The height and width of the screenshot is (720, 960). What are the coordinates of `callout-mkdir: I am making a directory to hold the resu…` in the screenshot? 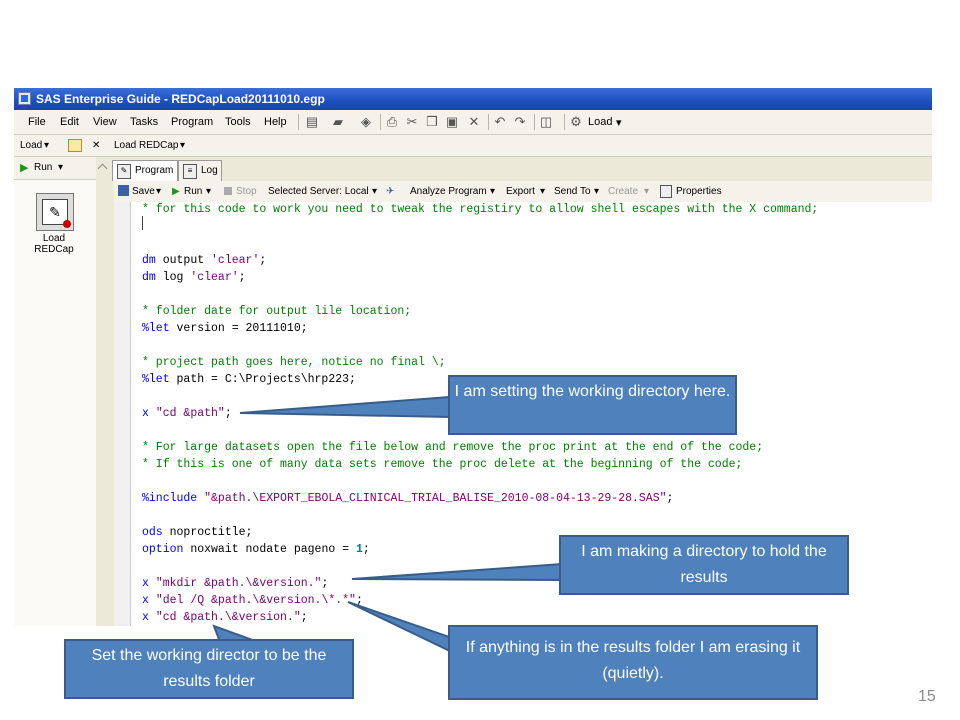 It's located at (704, 565).